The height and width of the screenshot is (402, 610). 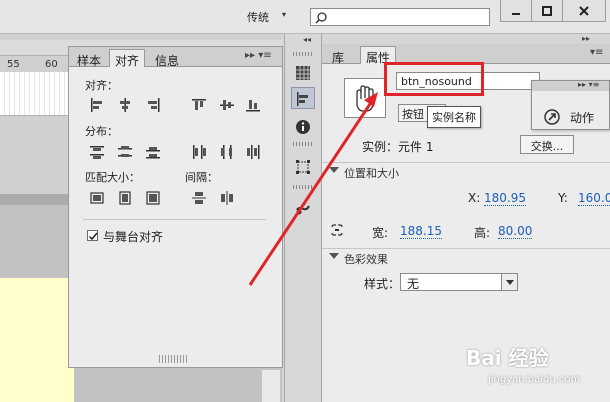 I want to click on search-icon, so click(x=321, y=18).